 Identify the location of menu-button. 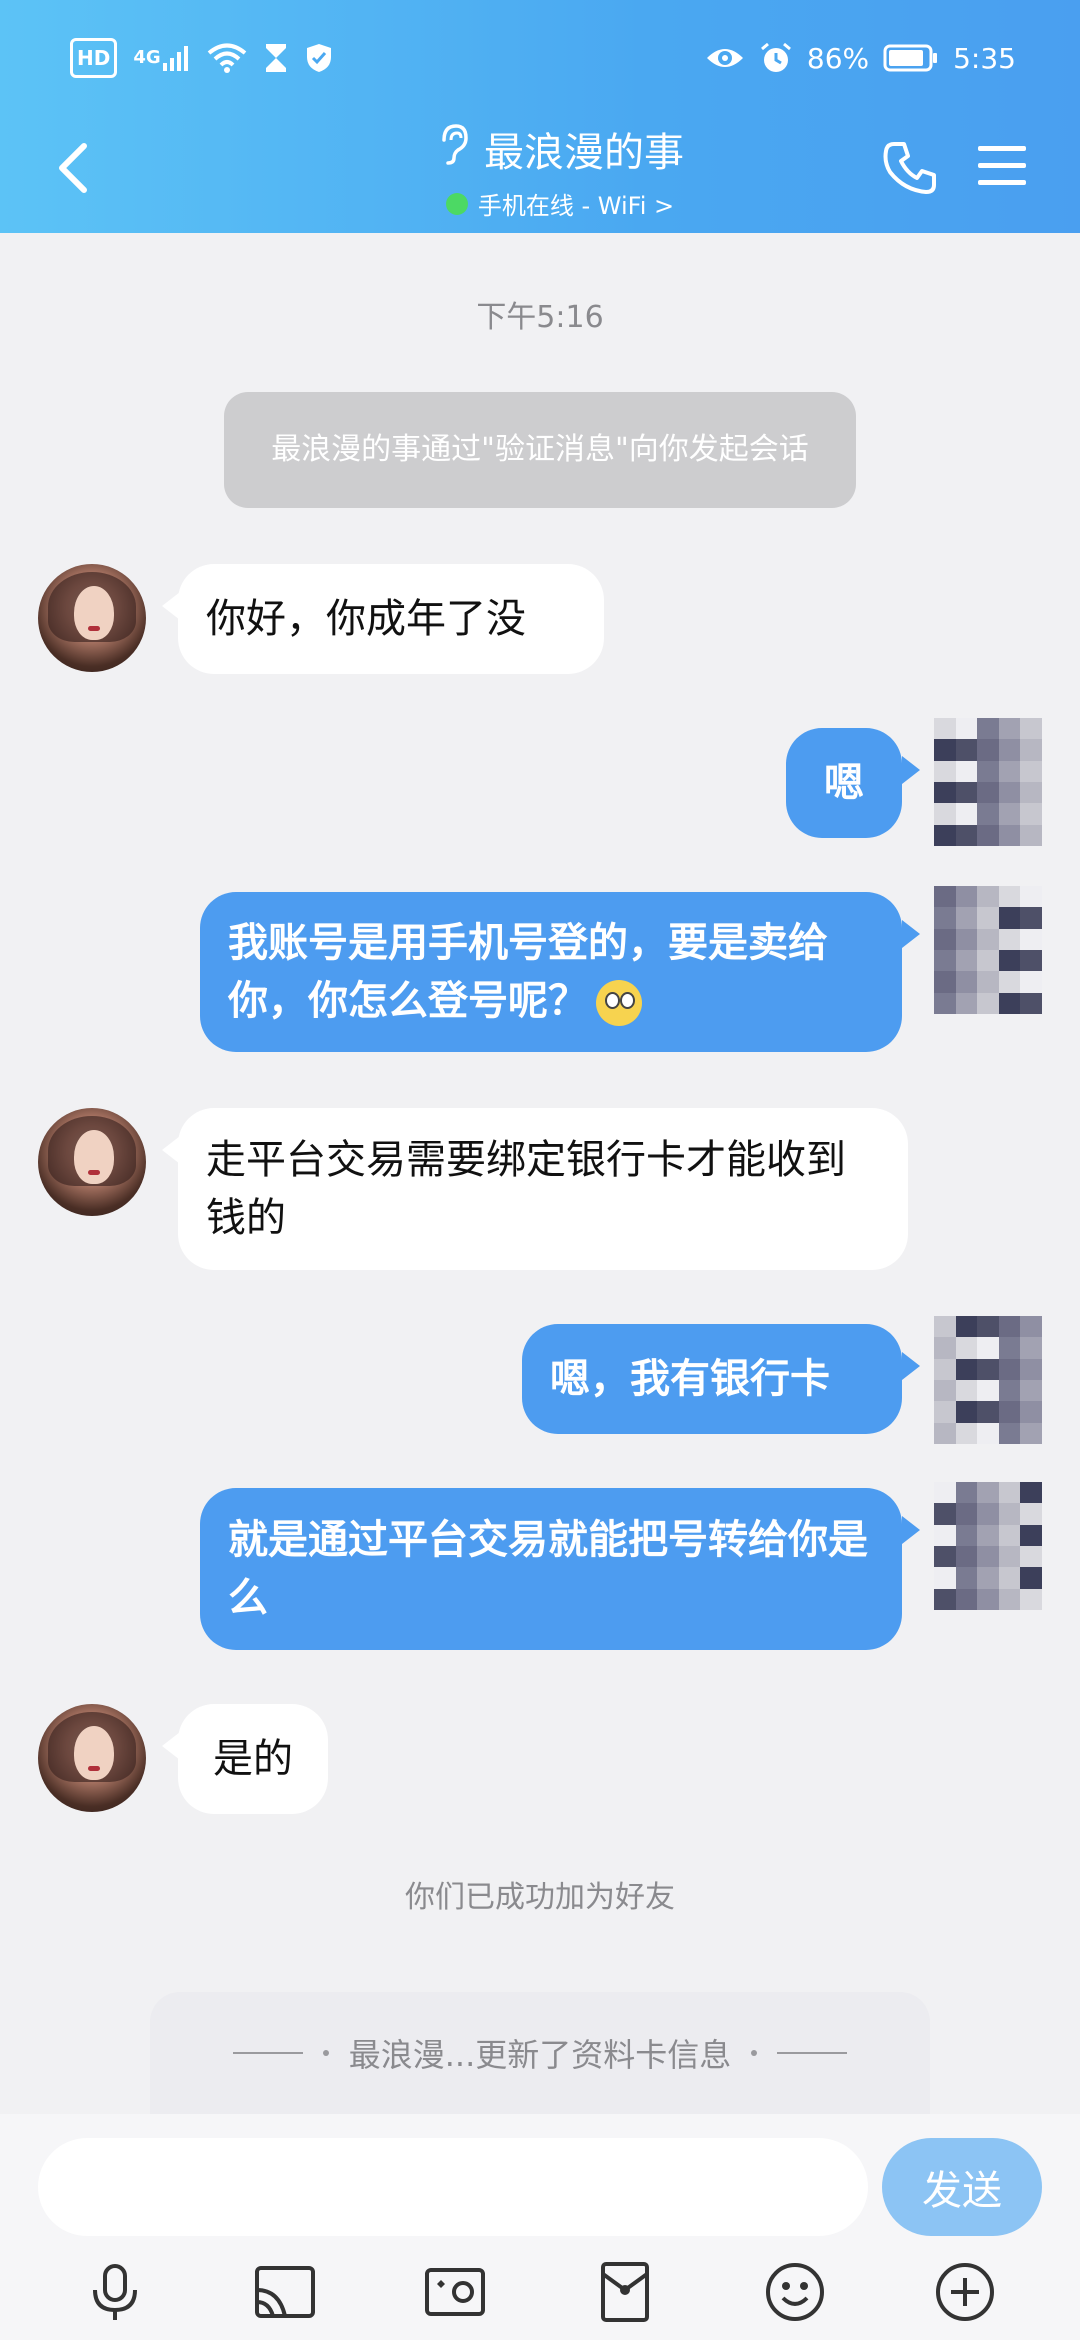
(1002, 166).